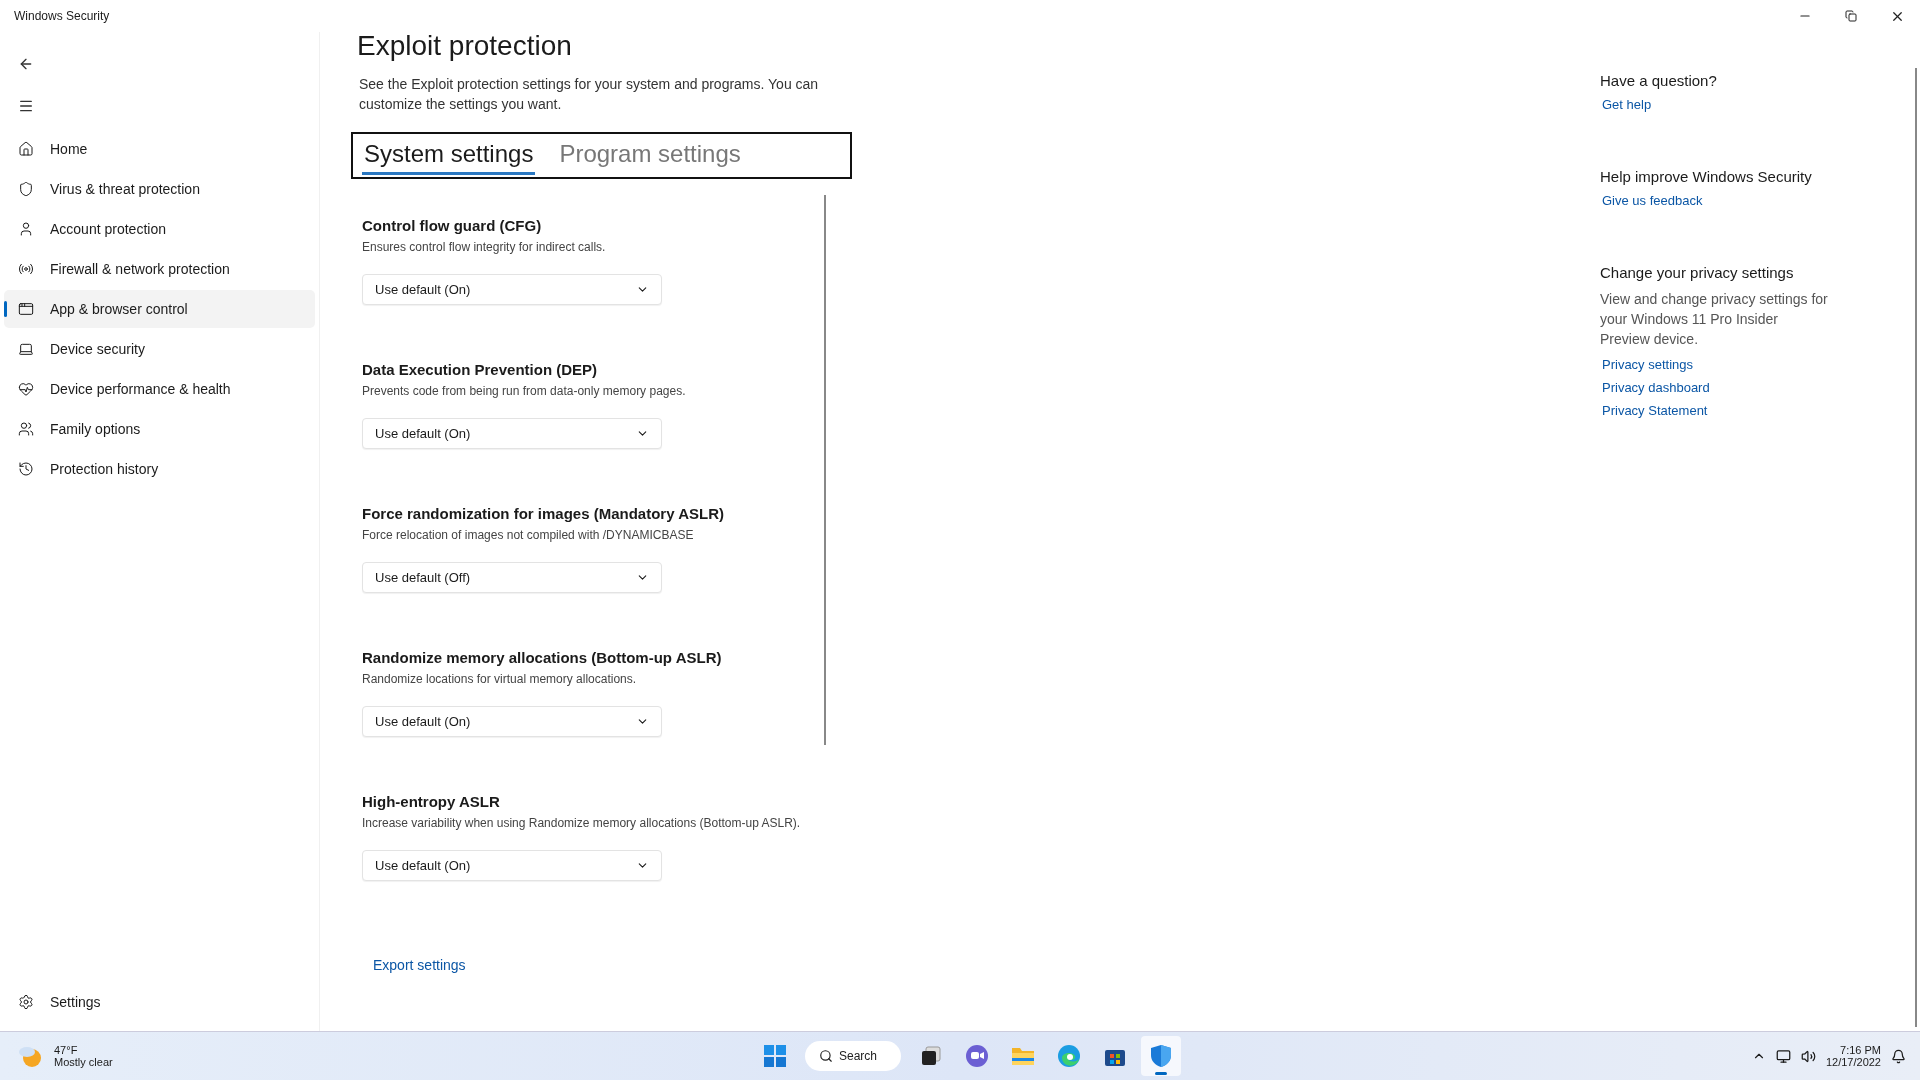 The height and width of the screenshot is (1080, 1920). What do you see at coordinates (159, 189) in the screenshot?
I see `sidebar-item: Virus & threat protection` at bounding box center [159, 189].